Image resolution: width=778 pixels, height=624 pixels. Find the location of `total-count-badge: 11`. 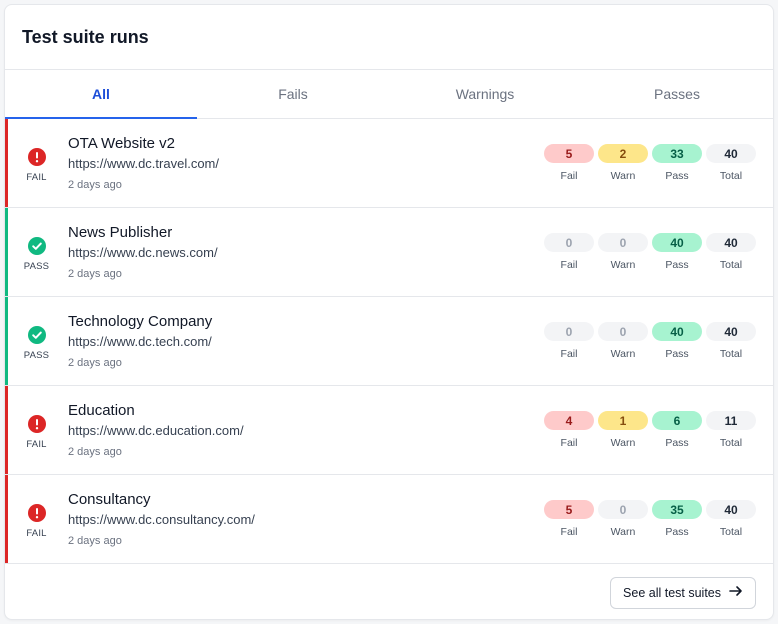

total-count-badge: 11 is located at coordinates (731, 420).